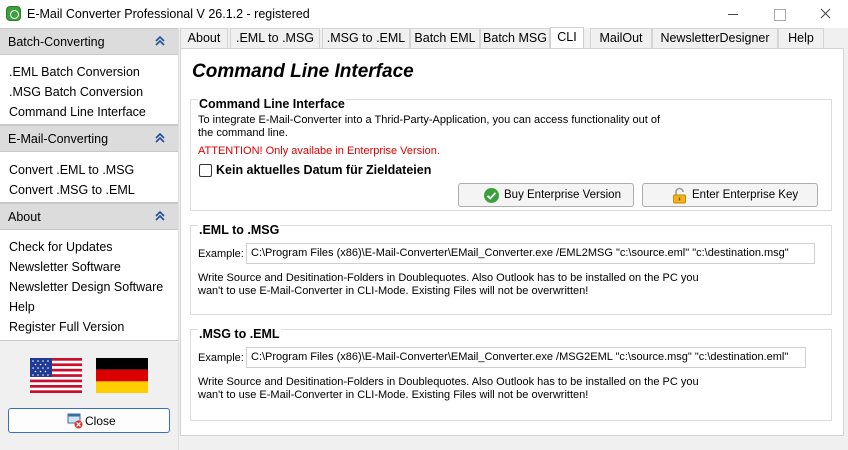 The height and width of the screenshot is (450, 848). What do you see at coordinates (491, 195) in the screenshot?
I see `check-circle-icon` at bounding box center [491, 195].